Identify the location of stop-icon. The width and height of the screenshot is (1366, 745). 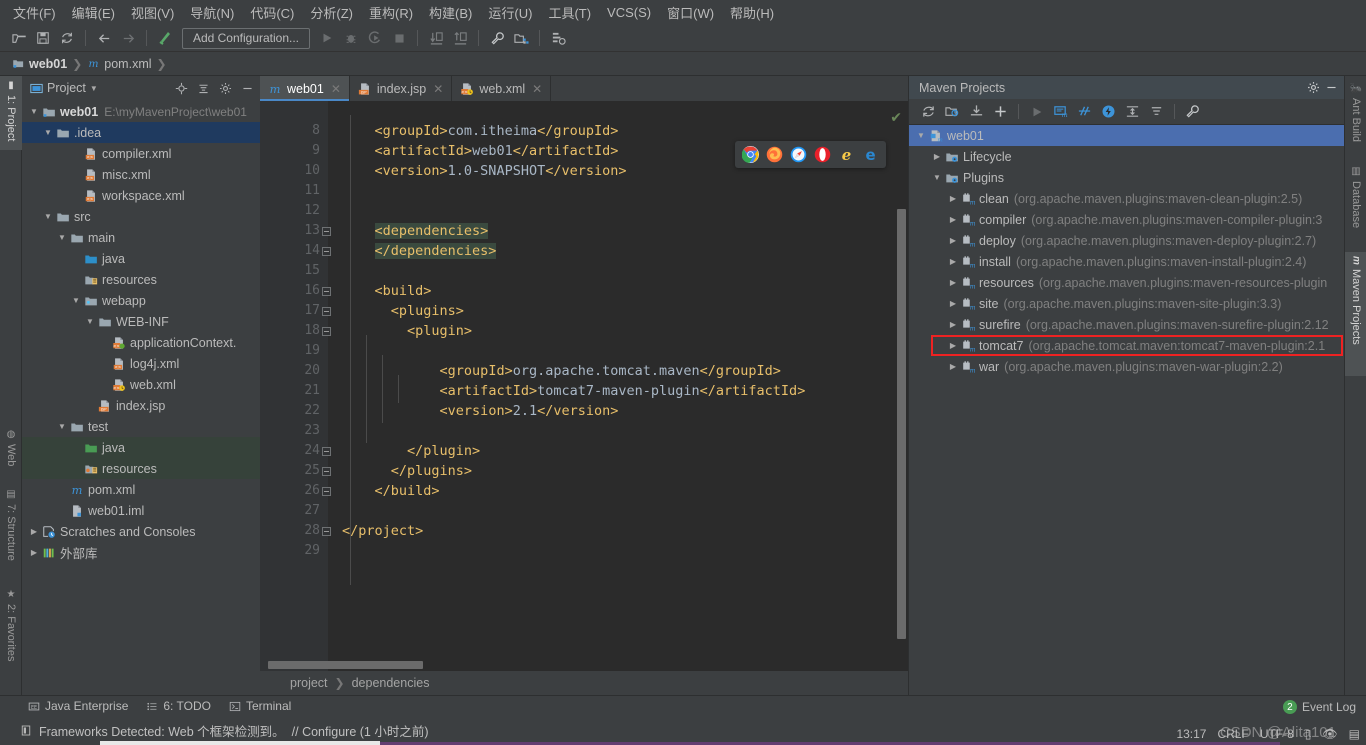
(399, 38).